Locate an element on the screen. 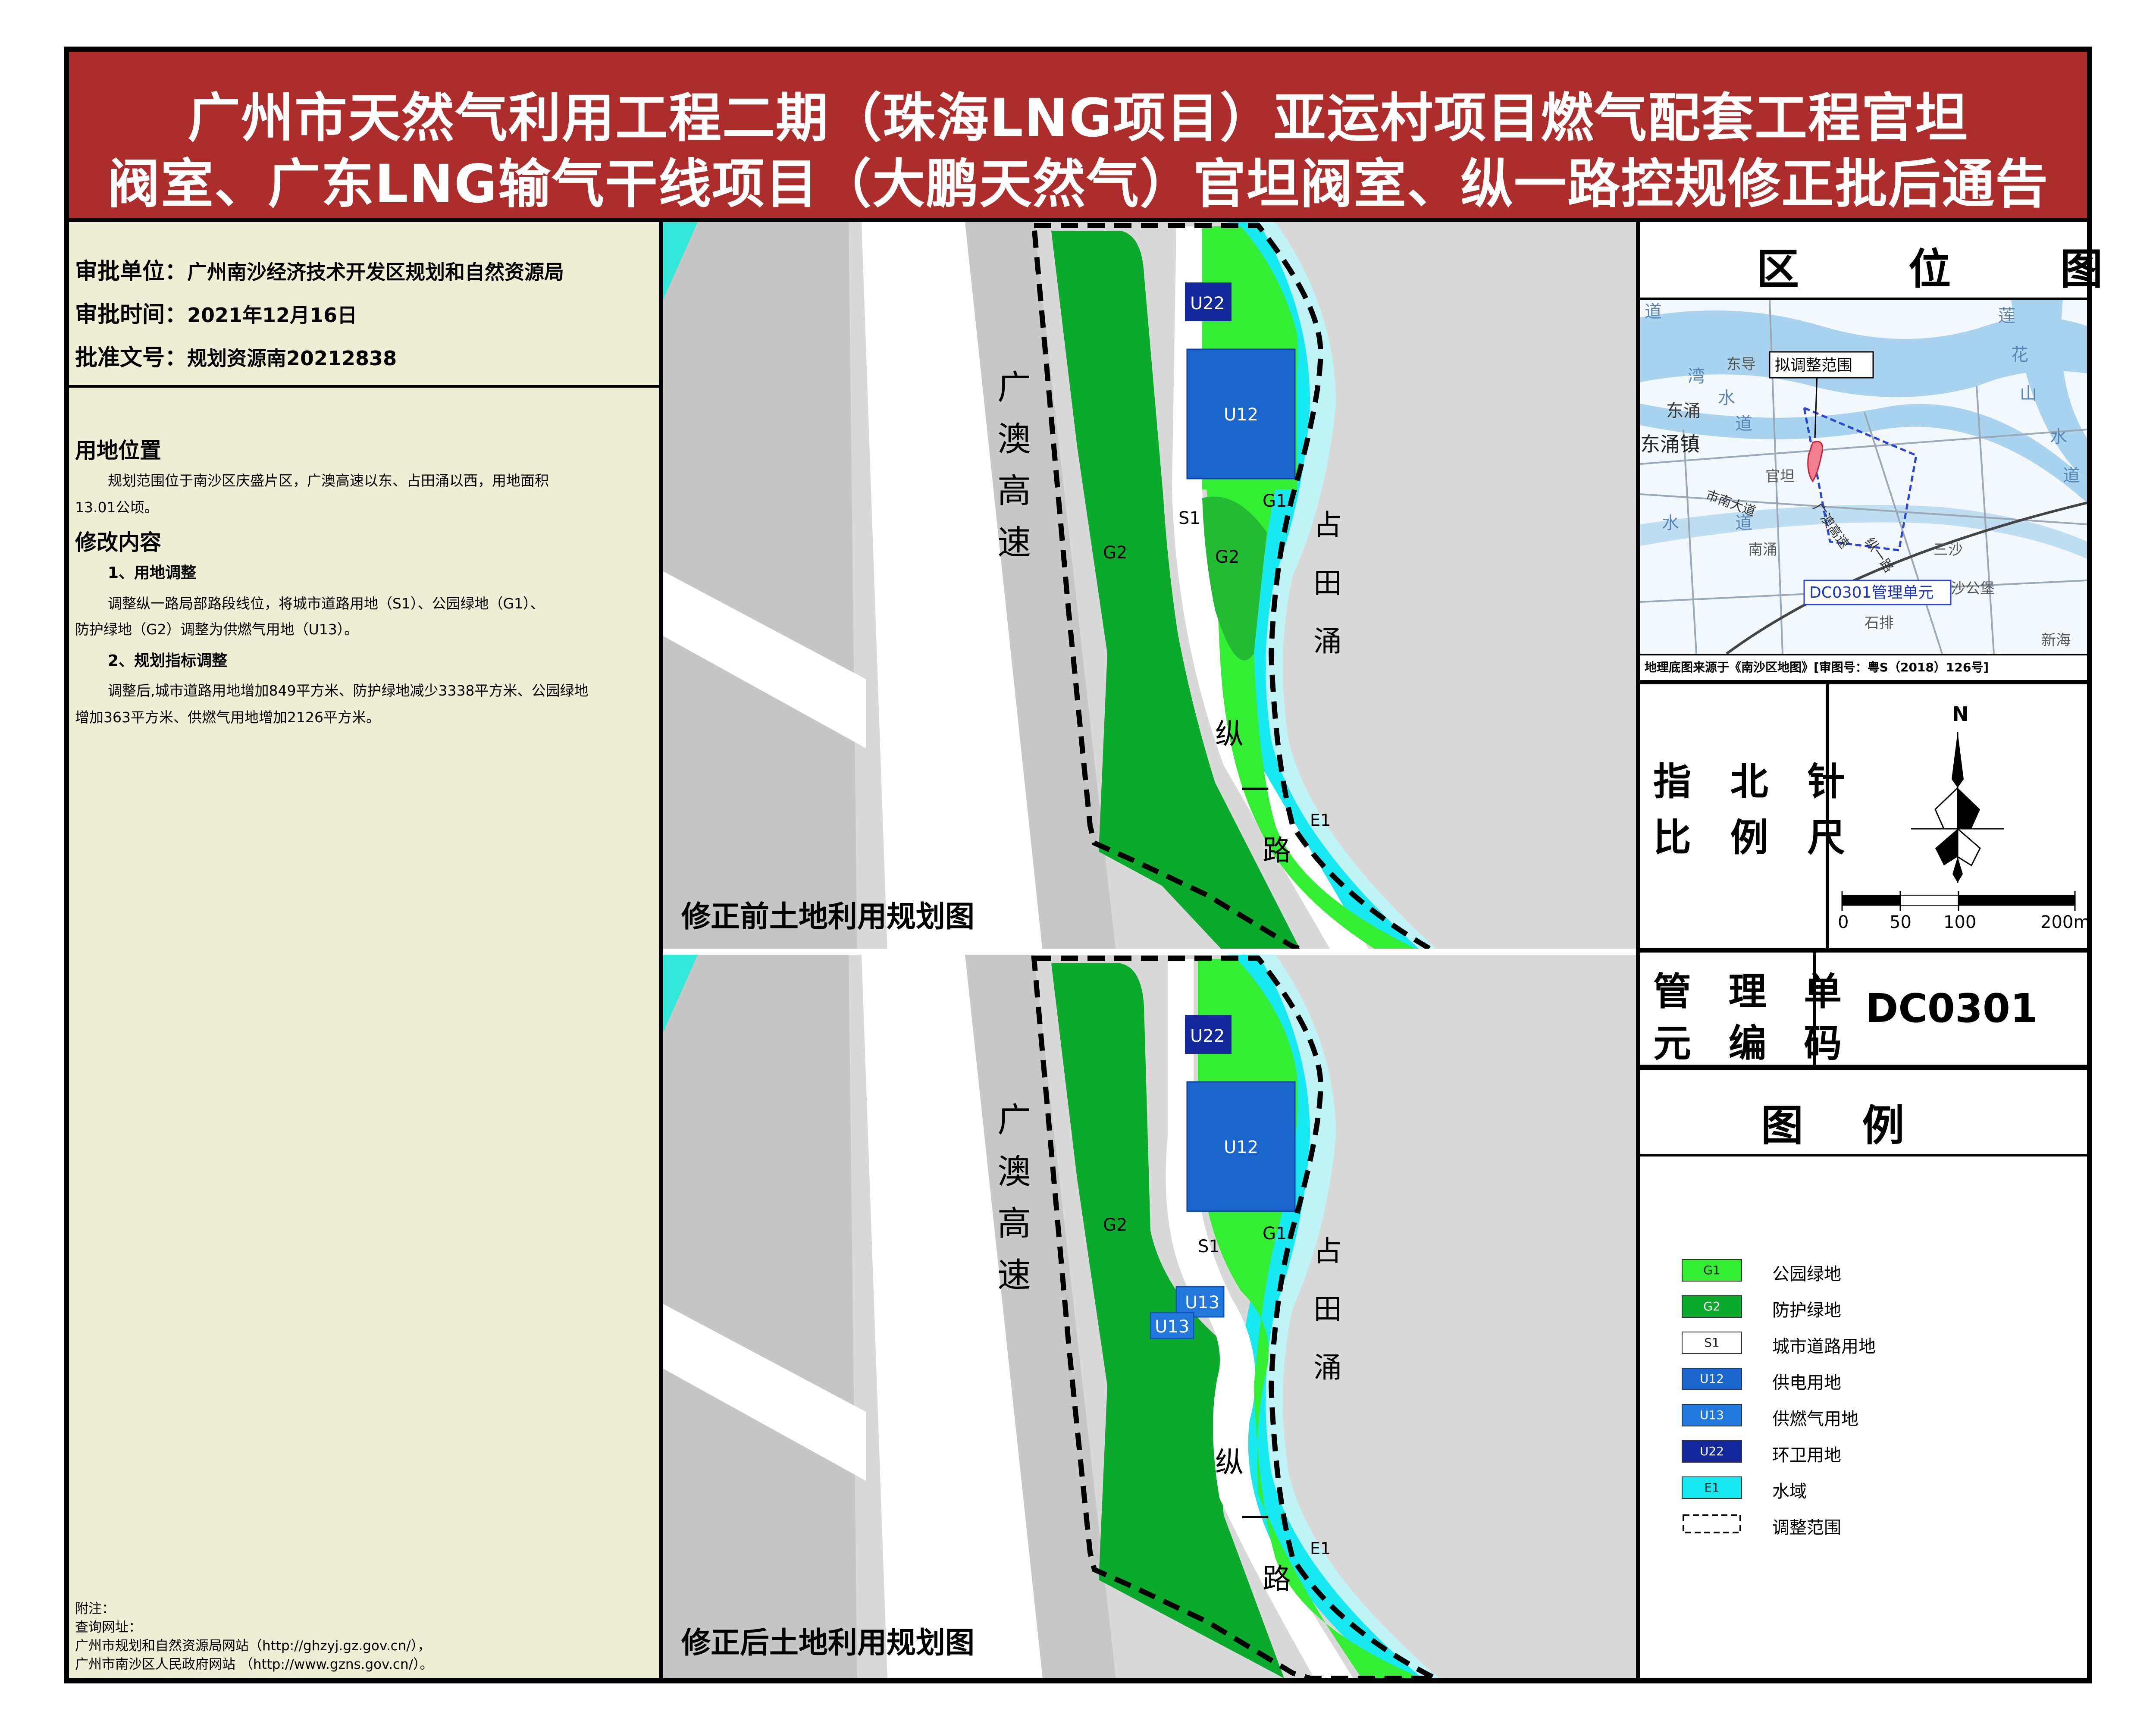 This screenshot has width=2156, height=1730. sub1-heading: 1、用地调整 is located at coordinates (152, 573).